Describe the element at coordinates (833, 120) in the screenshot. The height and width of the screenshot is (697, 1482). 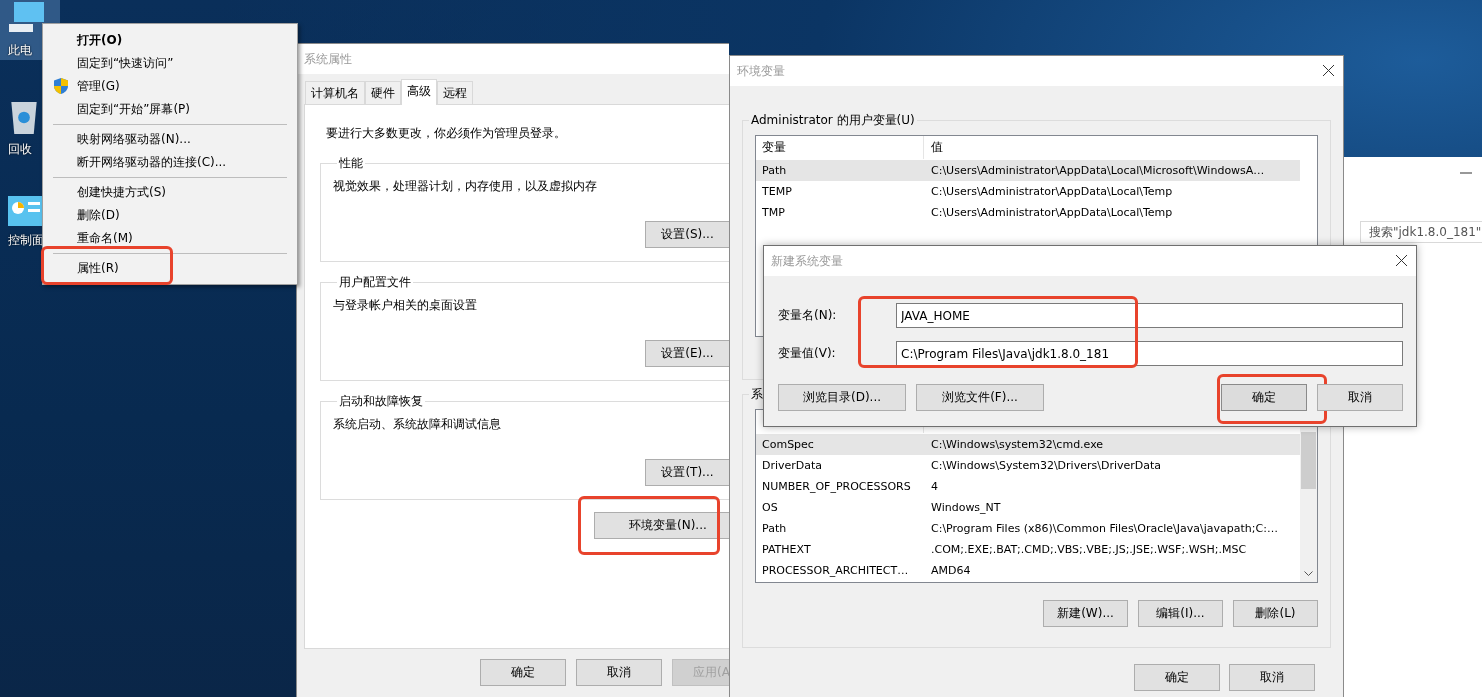
I see `group-title: Administrator 的用户变量(U)` at that location.